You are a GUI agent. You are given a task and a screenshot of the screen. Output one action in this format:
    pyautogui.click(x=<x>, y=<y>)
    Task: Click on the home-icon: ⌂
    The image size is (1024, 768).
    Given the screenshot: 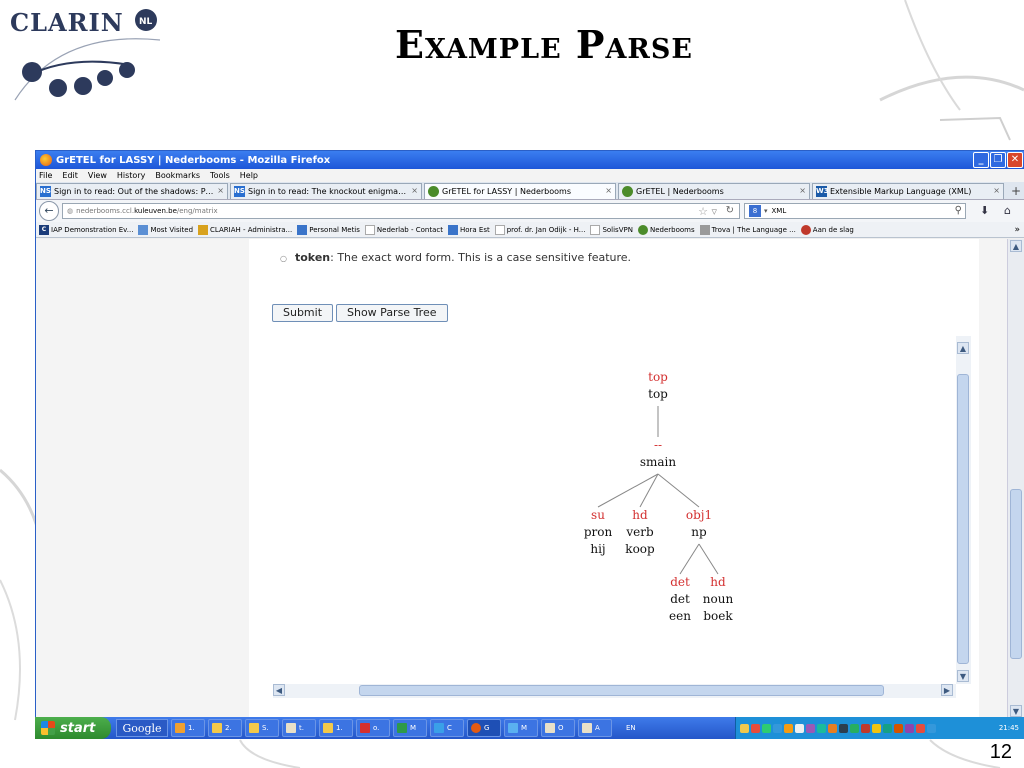 What is the action you would take?
    pyautogui.click(x=1007, y=210)
    